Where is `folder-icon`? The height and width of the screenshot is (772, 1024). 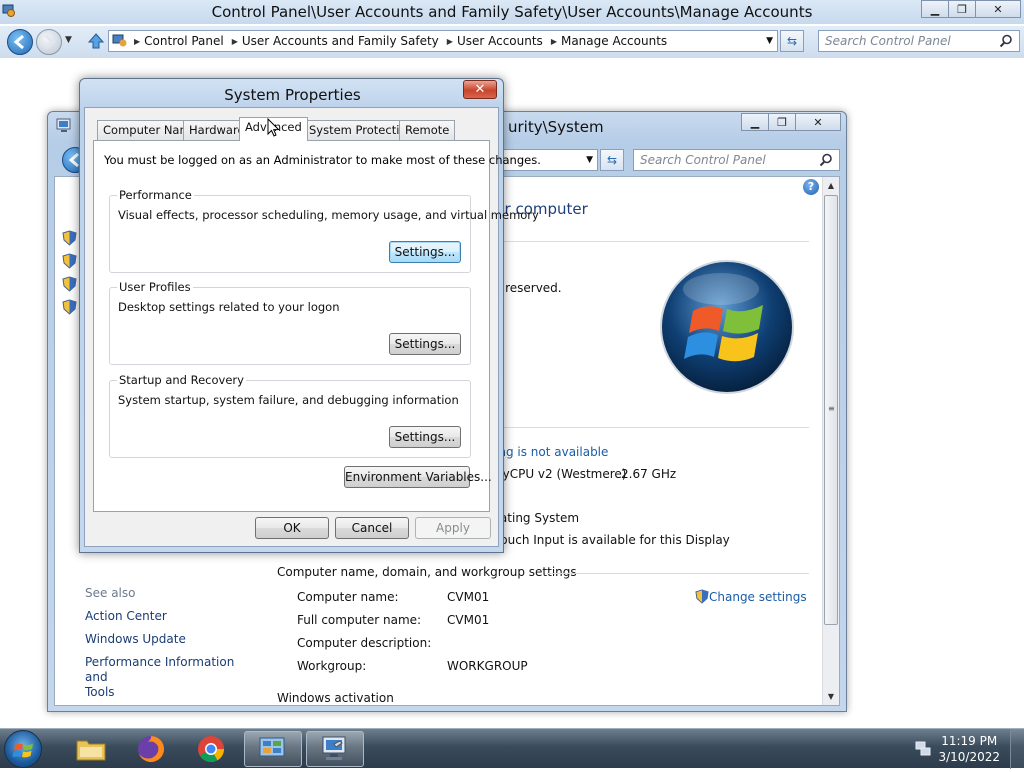 folder-icon is located at coordinates (91, 750).